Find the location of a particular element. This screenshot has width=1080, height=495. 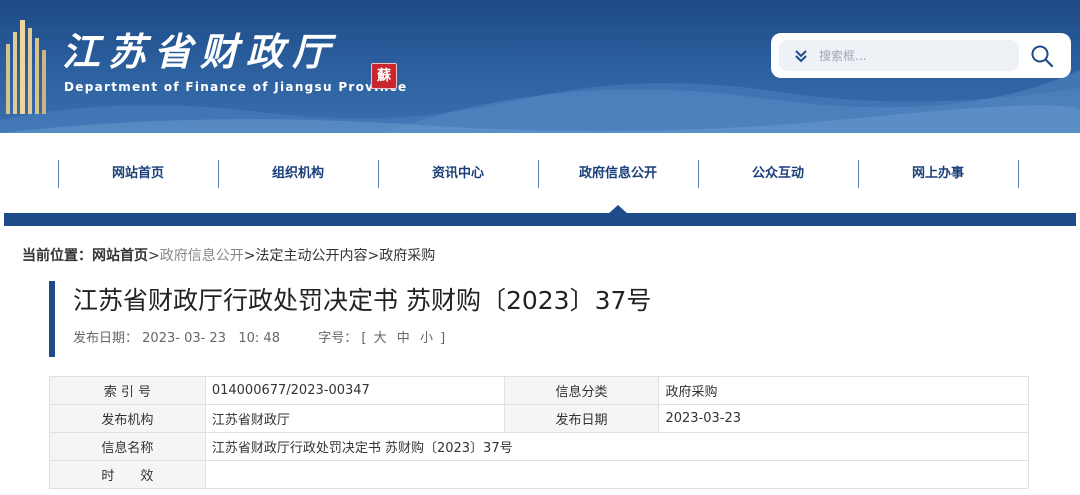

nav-divider is located at coordinates (1018, 174).